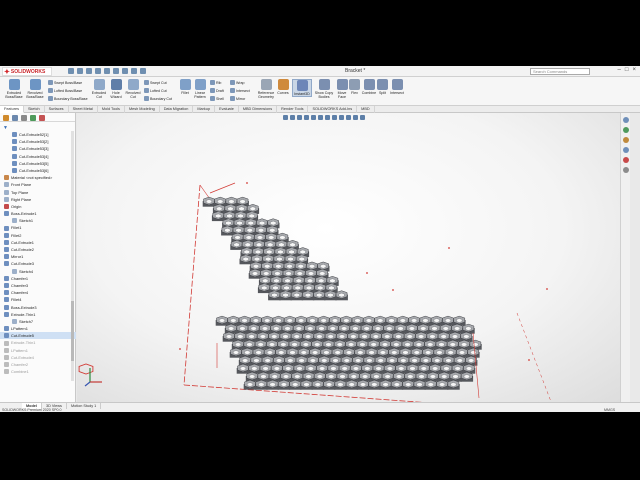 This screenshot has width=640, height=480. What do you see at coordinates (12, 109) in the screenshot?
I see `tab-features: Features` at bounding box center [12, 109].